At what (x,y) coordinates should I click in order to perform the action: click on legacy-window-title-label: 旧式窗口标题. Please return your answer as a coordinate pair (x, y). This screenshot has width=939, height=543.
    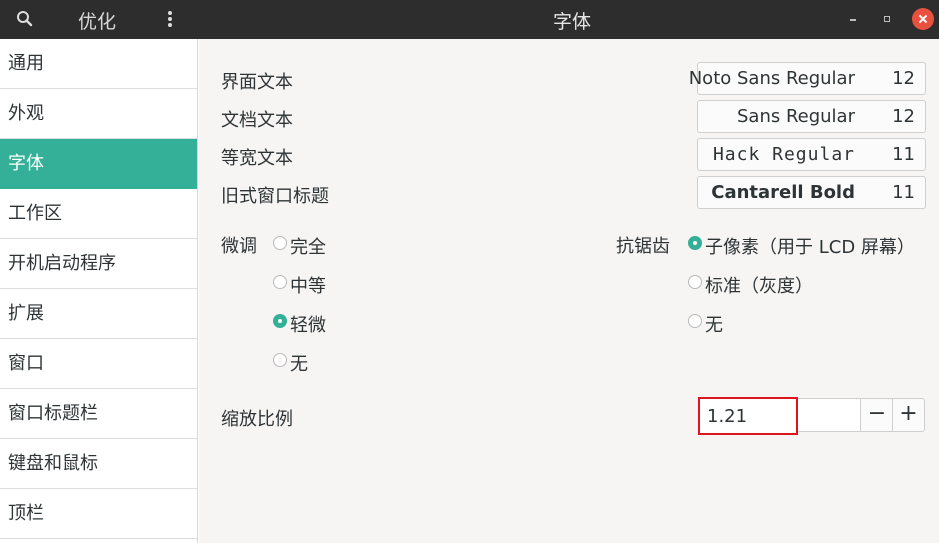
    Looking at the image, I should click on (275, 196).